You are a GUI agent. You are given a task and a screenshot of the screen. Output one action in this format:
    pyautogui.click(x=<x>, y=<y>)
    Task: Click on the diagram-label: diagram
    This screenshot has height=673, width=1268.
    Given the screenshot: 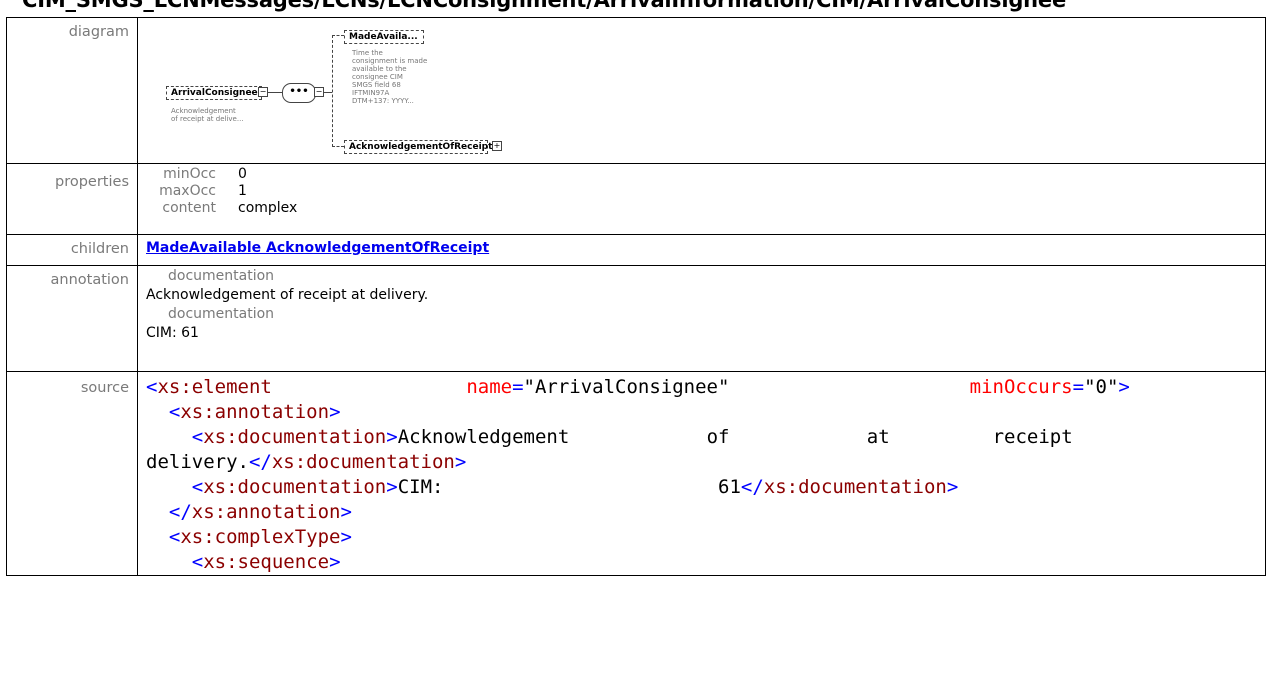 What is the action you would take?
    pyautogui.click(x=72, y=90)
    